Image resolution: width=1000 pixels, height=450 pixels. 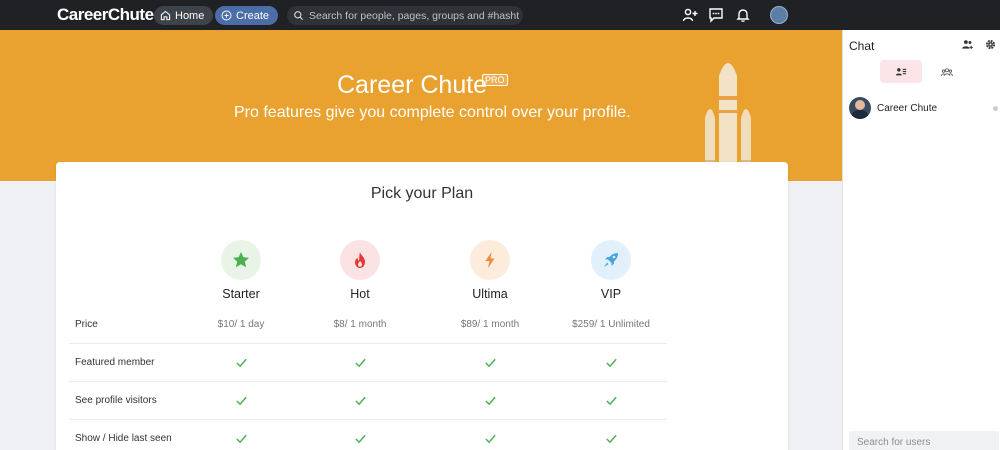 What do you see at coordinates (414, 15) in the screenshot?
I see `search-input` at bounding box center [414, 15].